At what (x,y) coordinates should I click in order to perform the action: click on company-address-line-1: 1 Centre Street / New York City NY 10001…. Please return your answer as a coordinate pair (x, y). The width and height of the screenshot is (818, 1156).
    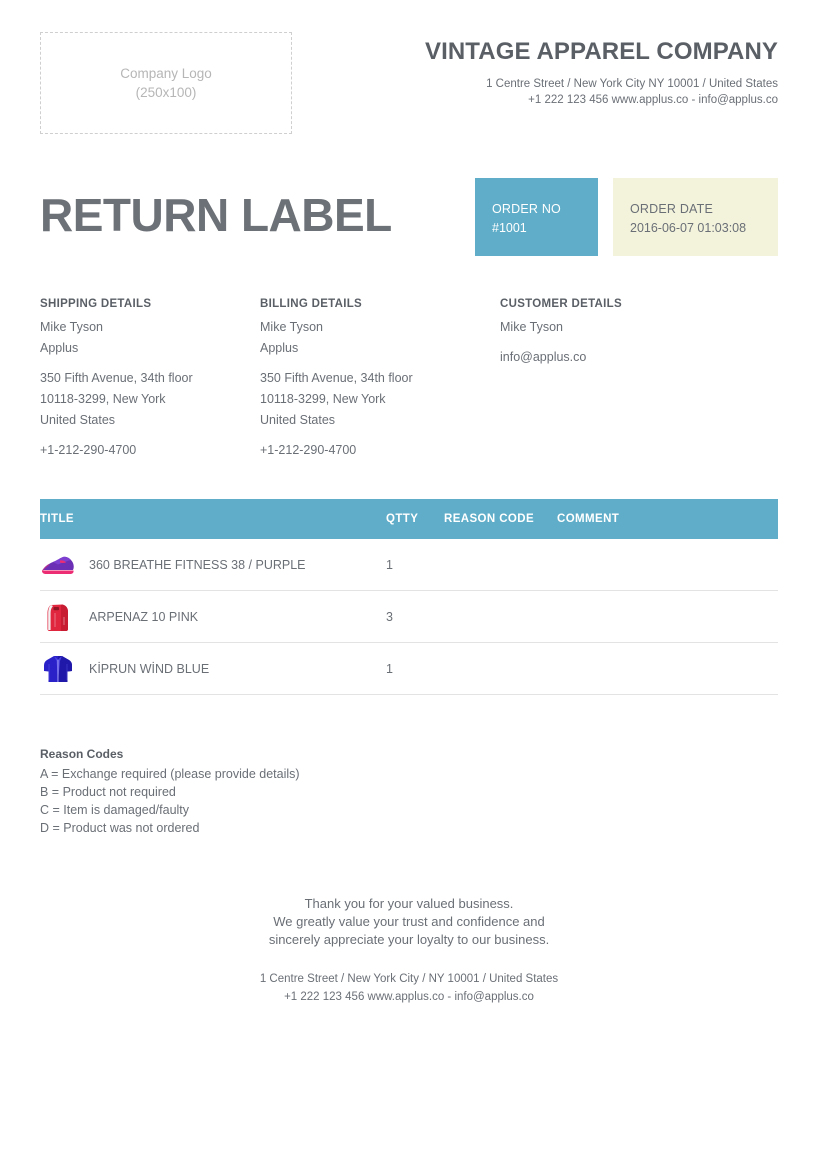
    Looking at the image, I should click on (632, 84).